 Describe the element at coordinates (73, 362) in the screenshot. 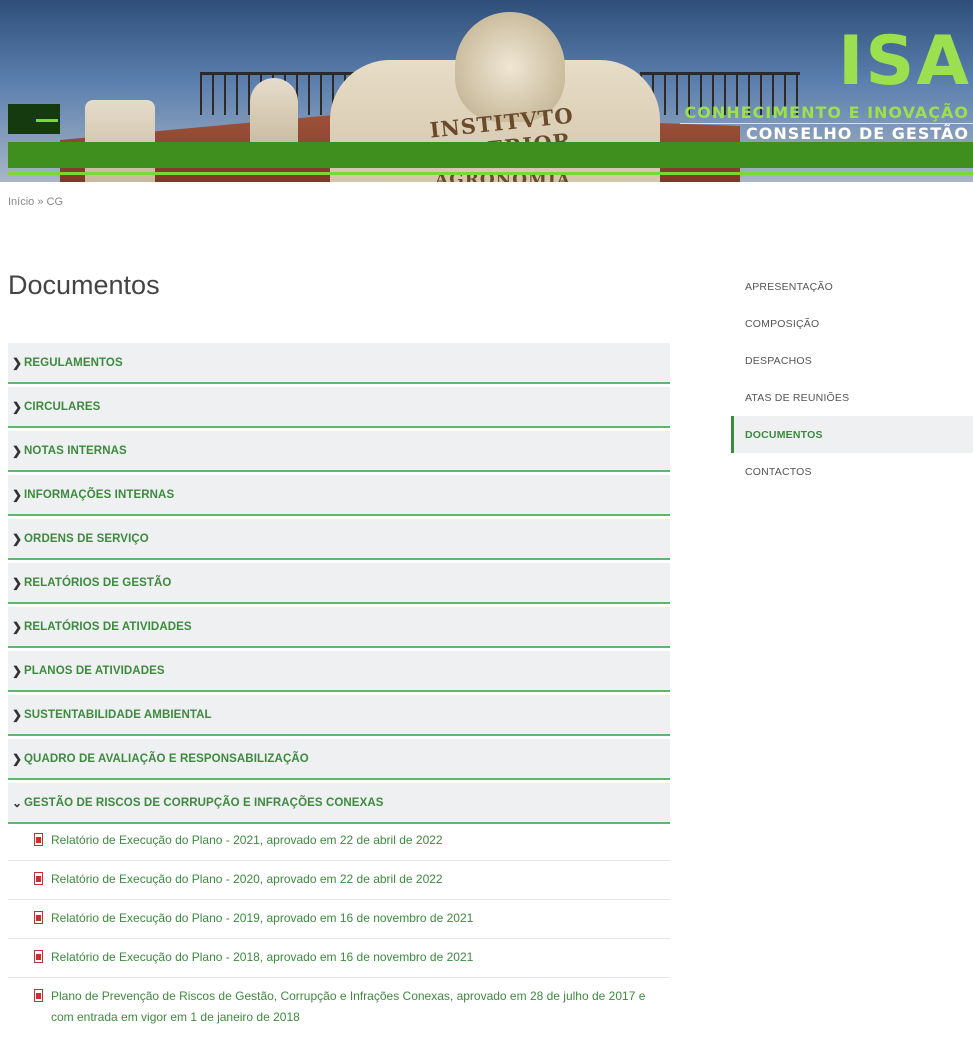

I see `accordion-item-label: REGULAMENTOS` at that location.